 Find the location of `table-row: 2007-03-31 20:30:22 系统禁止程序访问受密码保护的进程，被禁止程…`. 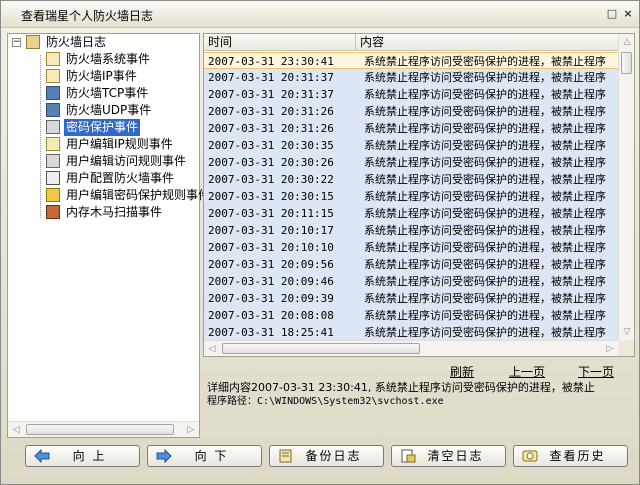

table-row: 2007-03-31 20:30:22 系统禁止程序访问受密码保护的进程，被禁止程… is located at coordinates (411, 179).